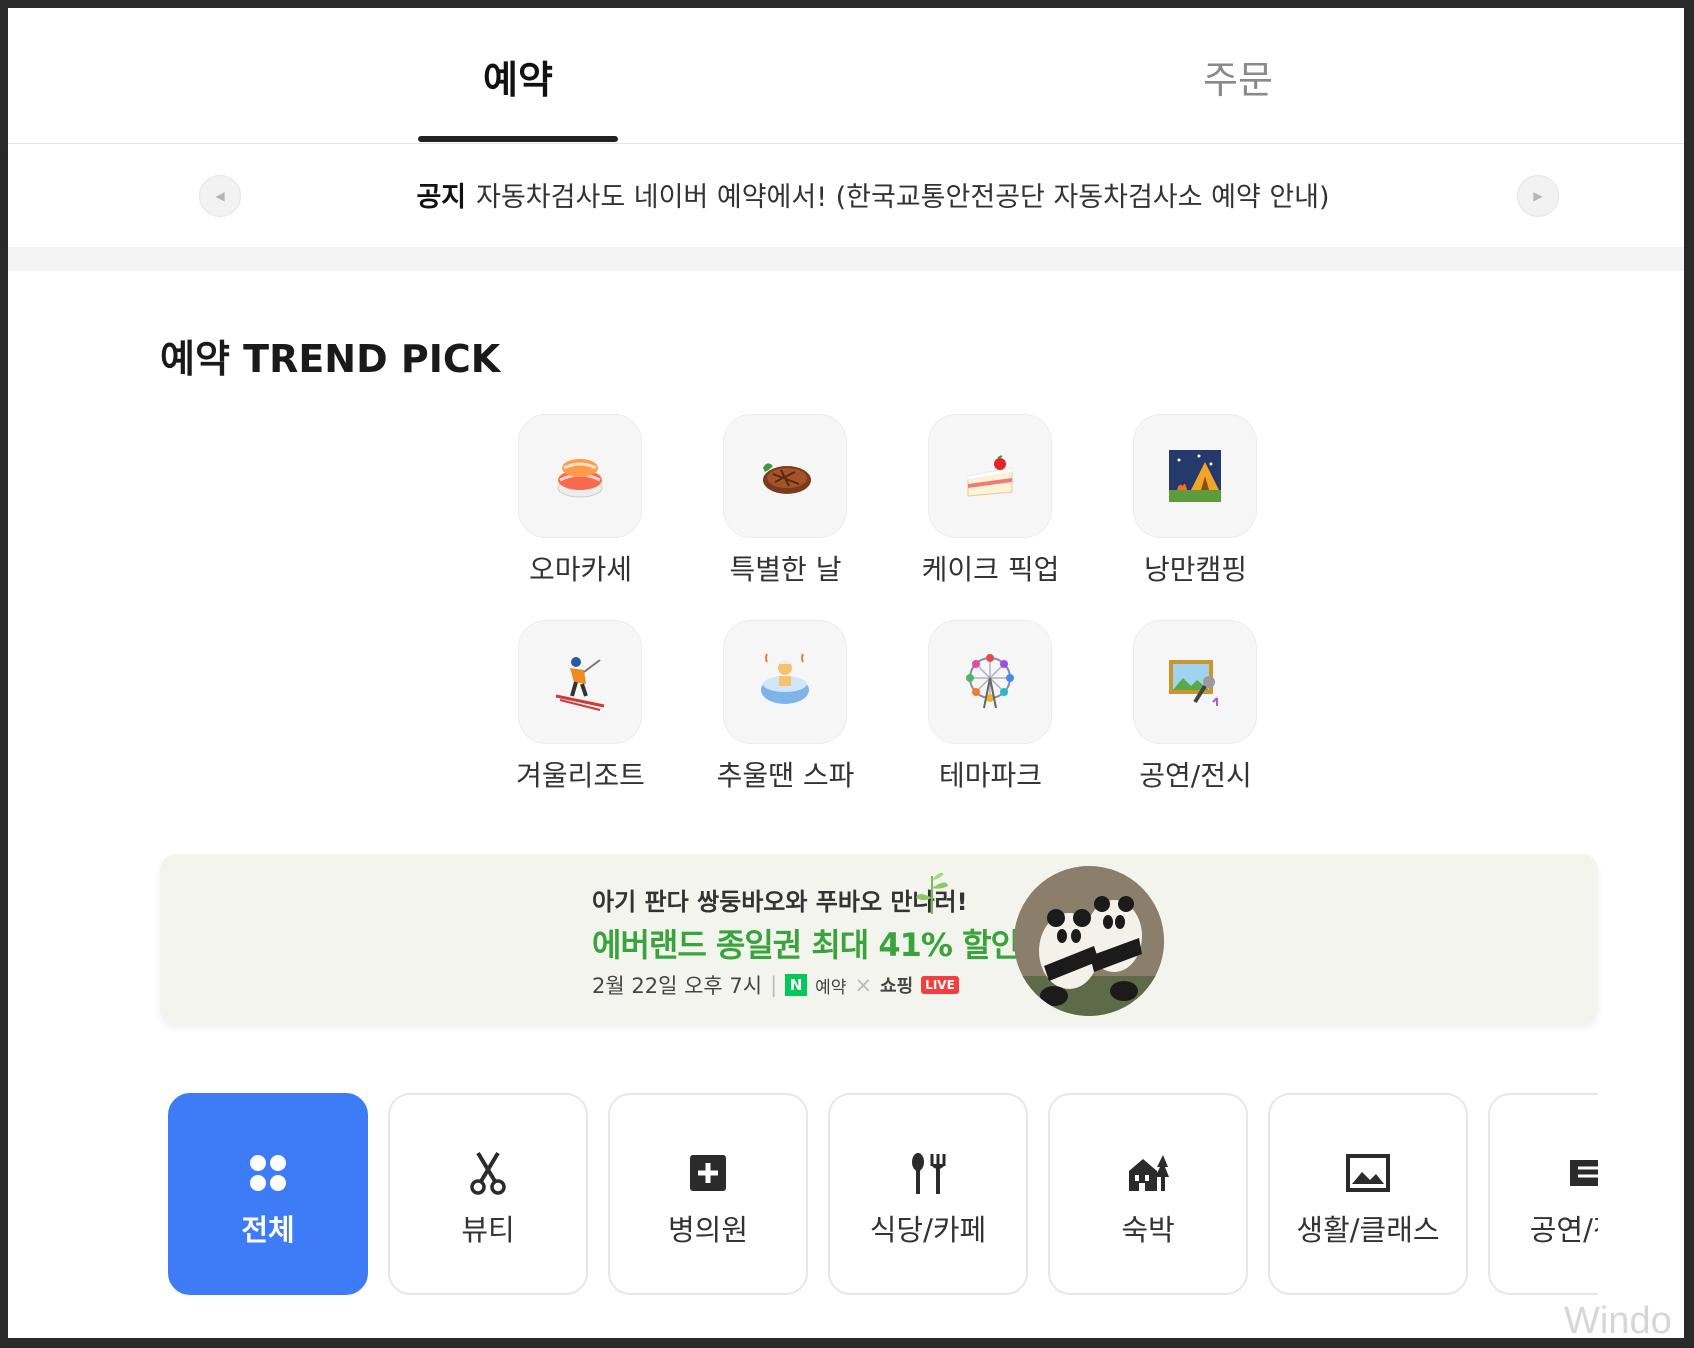 The height and width of the screenshot is (1348, 1694). I want to click on banner-date: 2월 22일 오후 7시, so click(677, 986).